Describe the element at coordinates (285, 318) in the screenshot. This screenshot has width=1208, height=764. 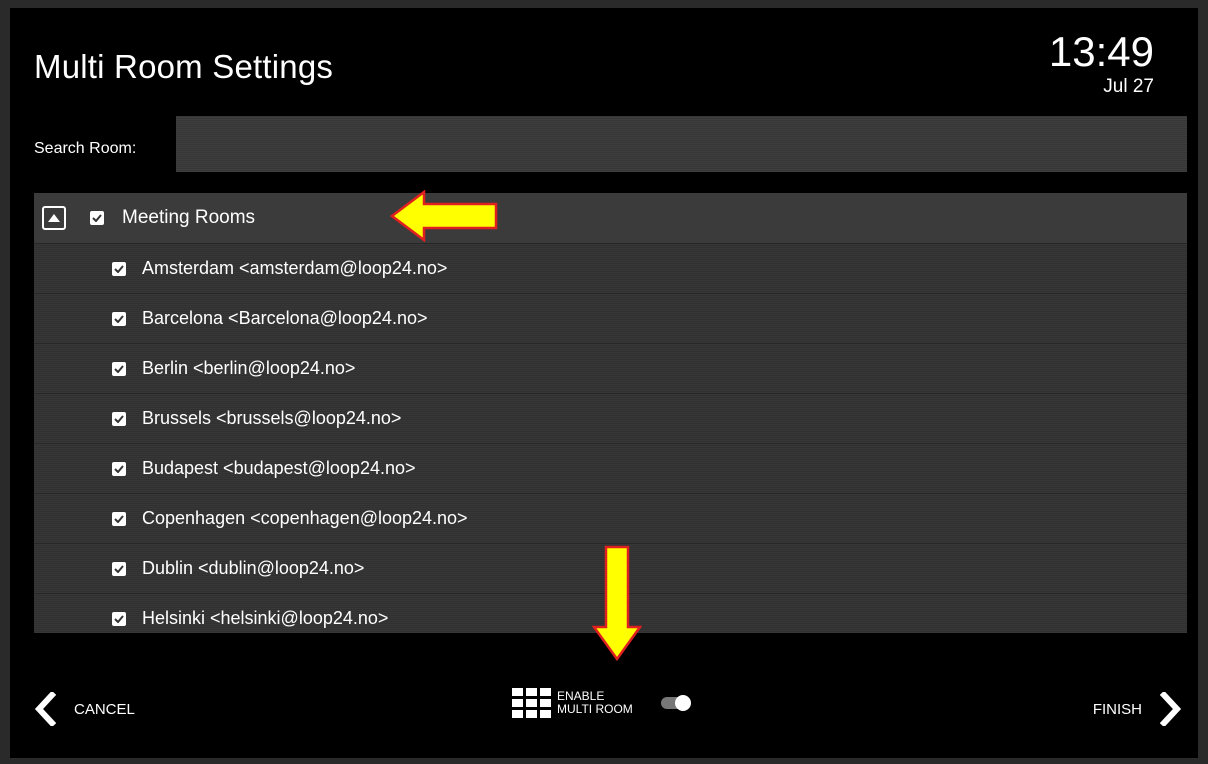
I see `room-label: Barcelona <Barcelona@loop24.no>` at that location.